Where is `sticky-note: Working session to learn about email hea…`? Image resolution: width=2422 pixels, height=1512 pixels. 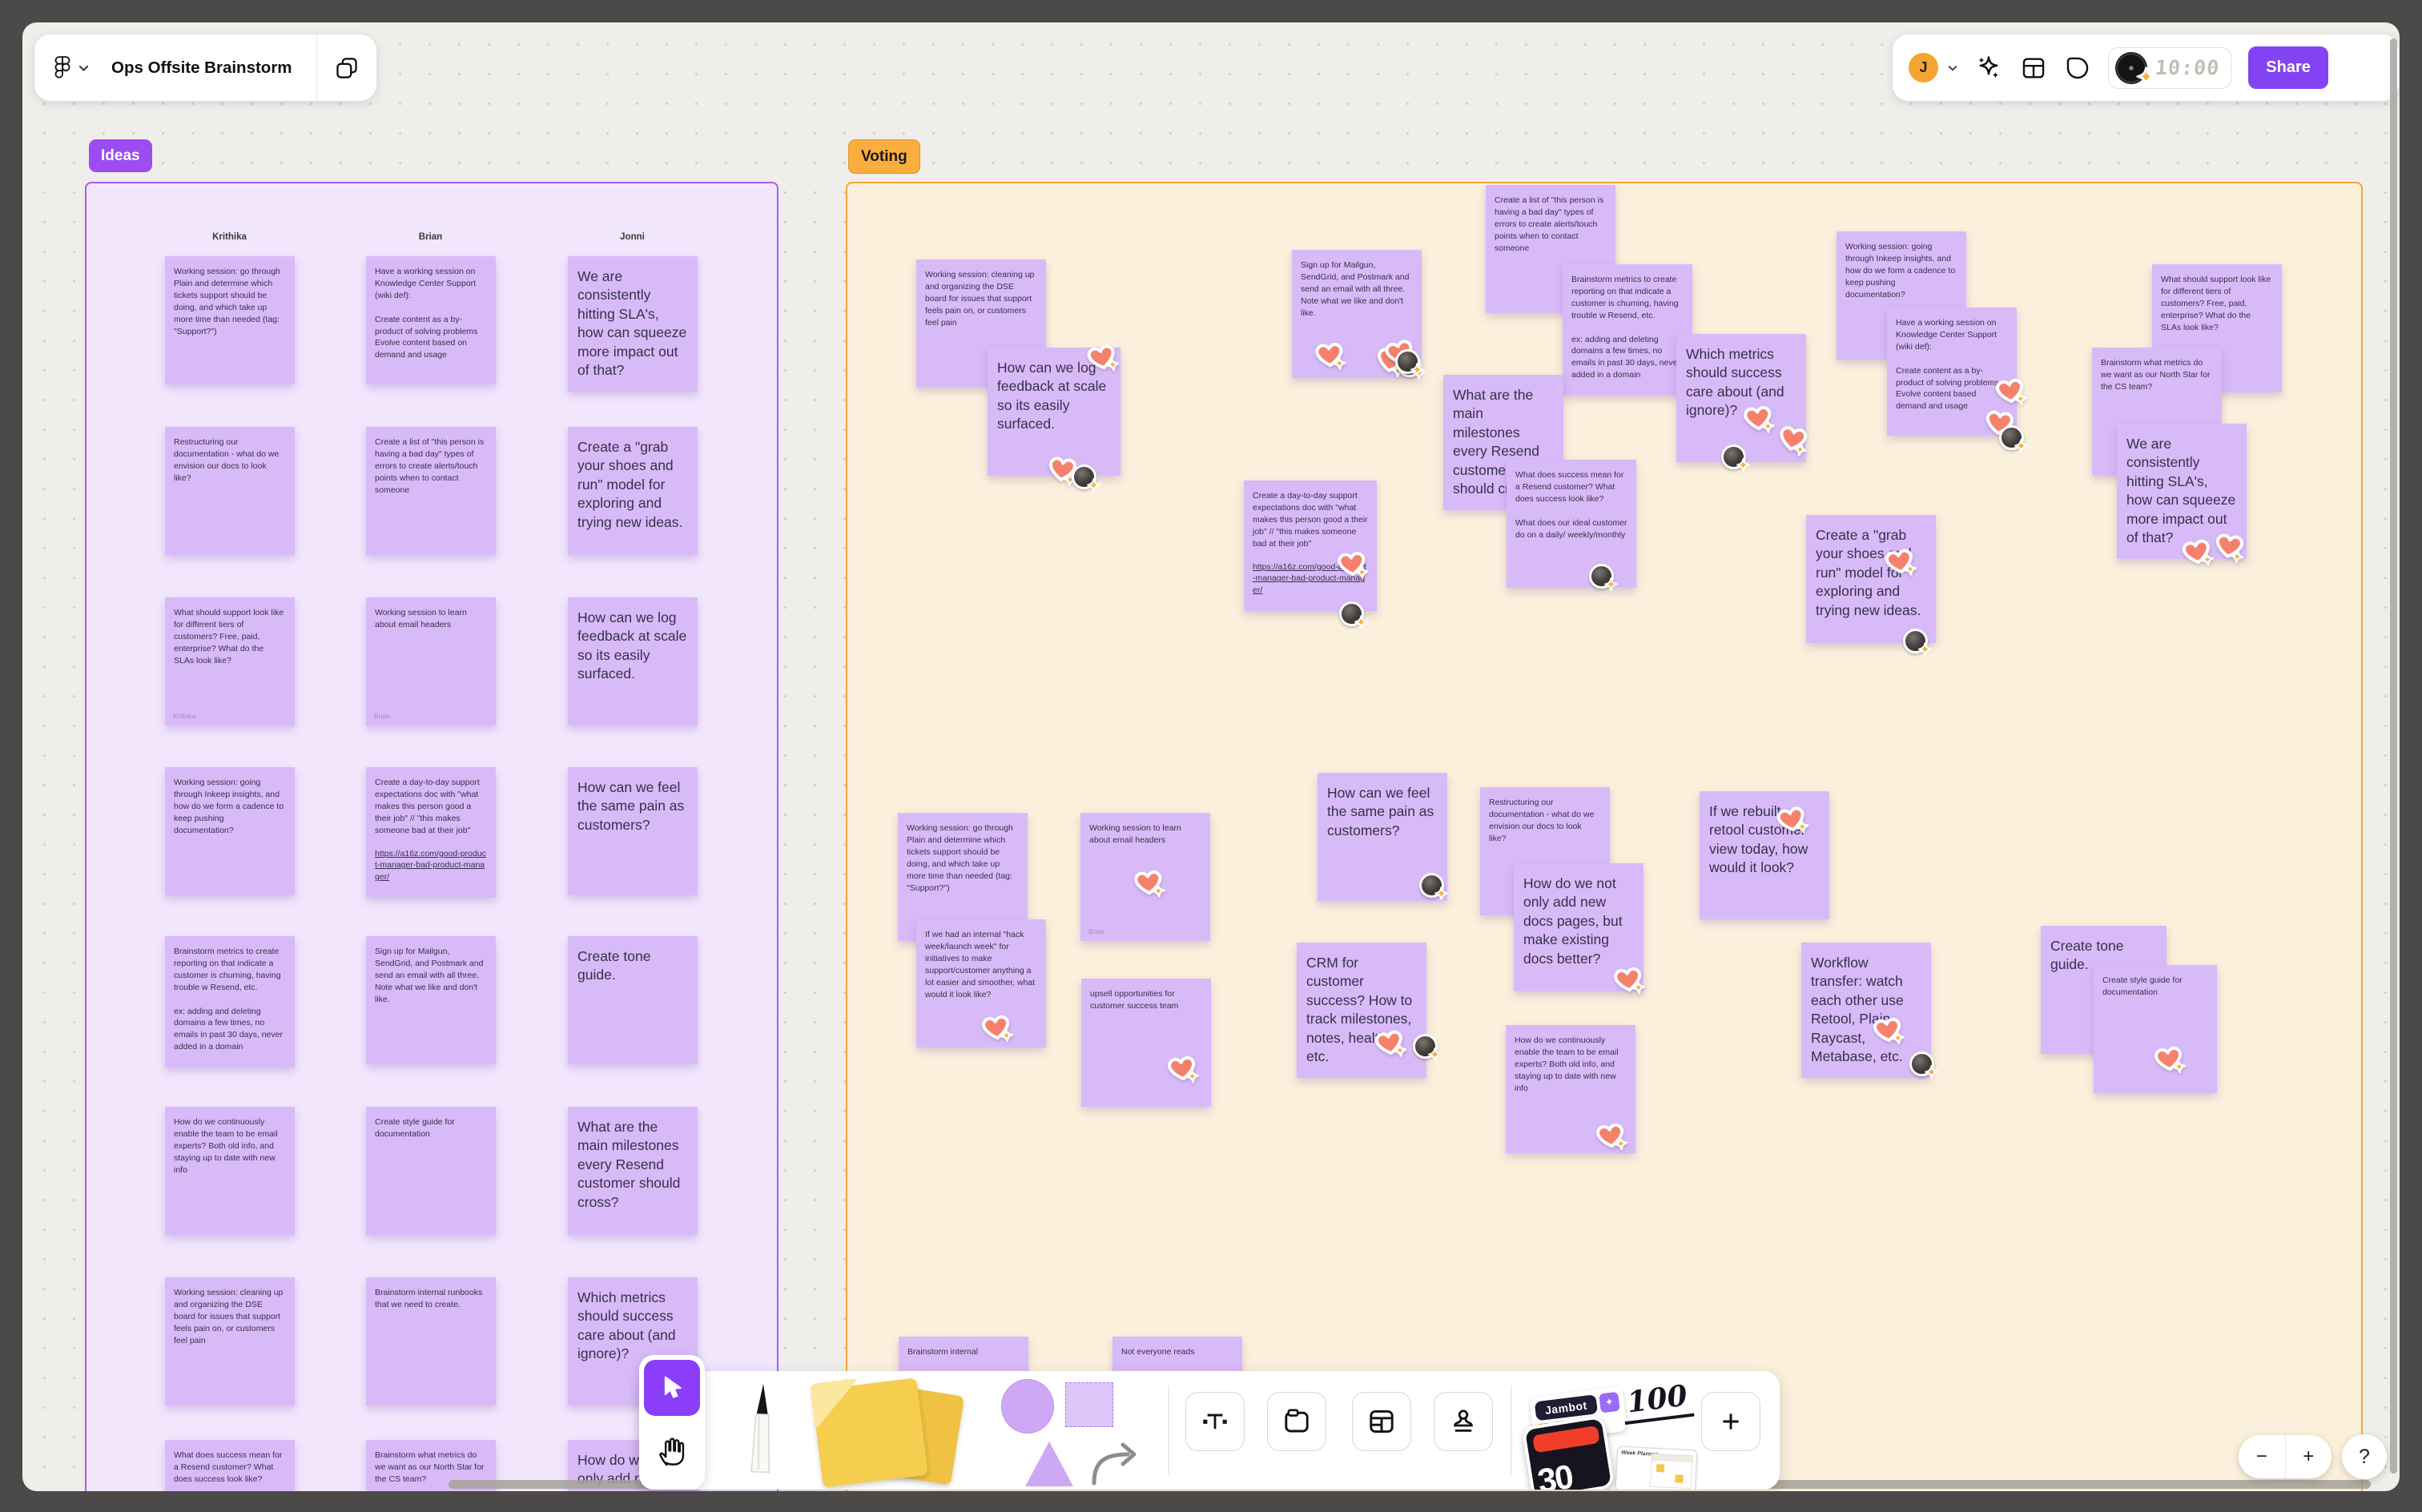 sticky-note: Working session to learn about email hea… is located at coordinates (431, 661).